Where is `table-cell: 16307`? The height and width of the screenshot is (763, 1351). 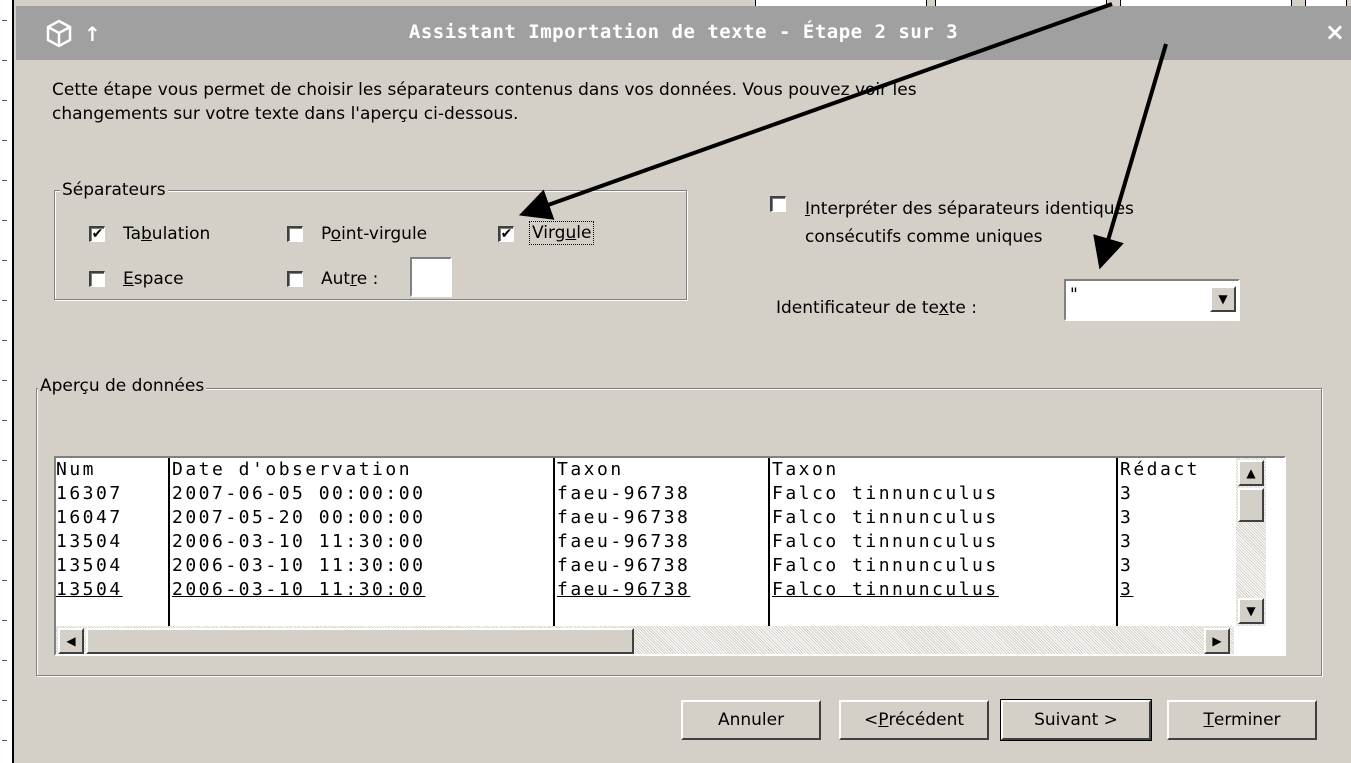
table-cell: 16307 is located at coordinates (89, 493).